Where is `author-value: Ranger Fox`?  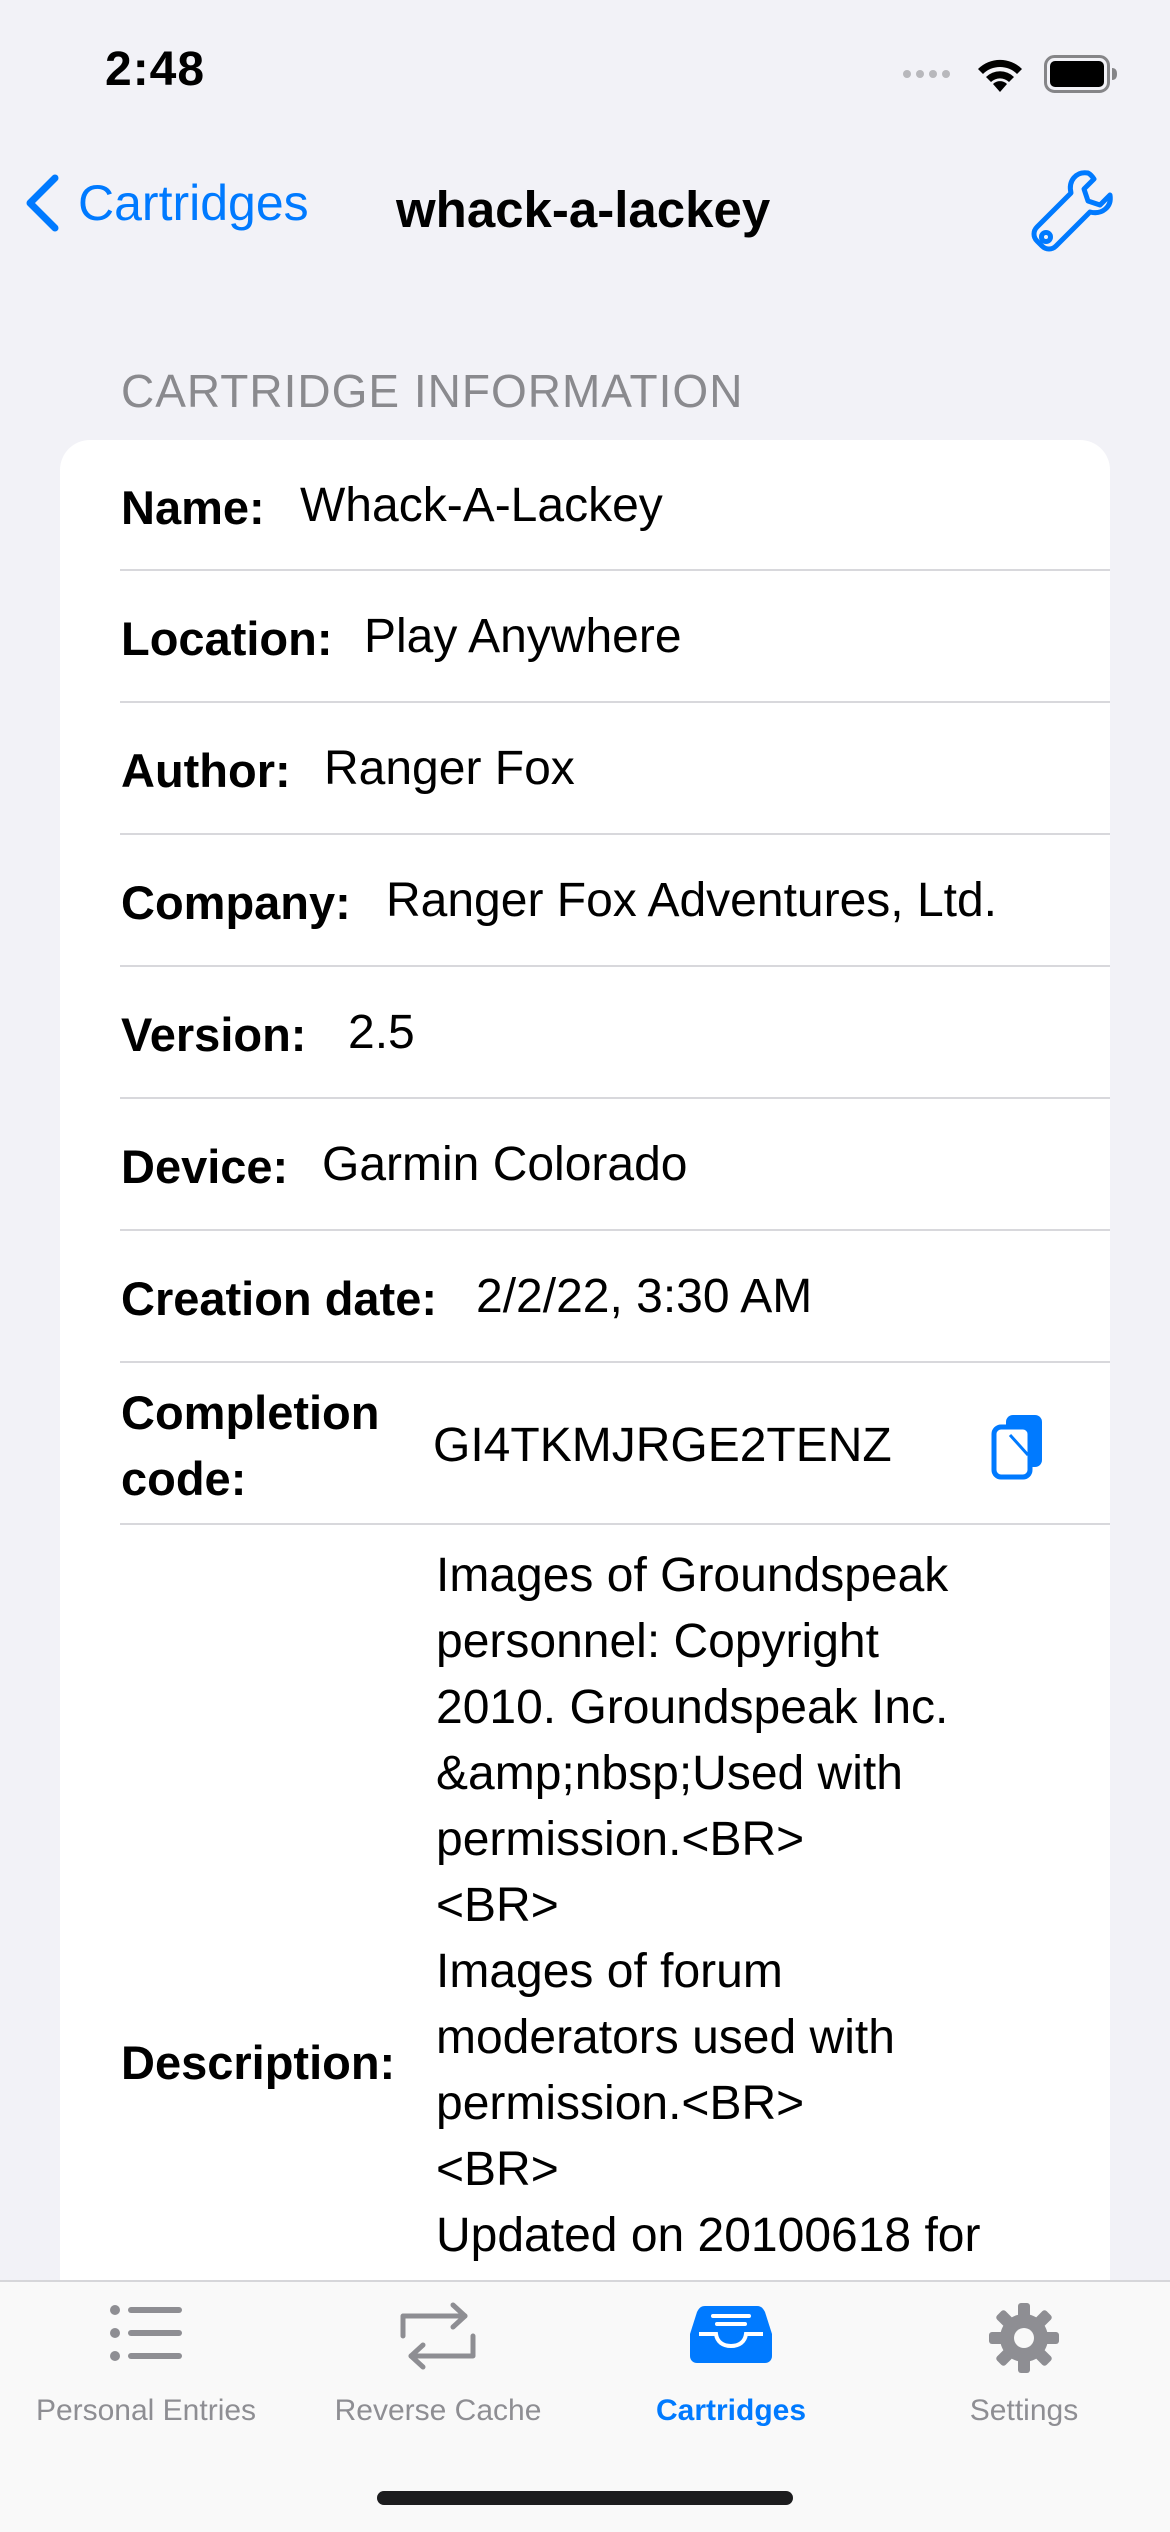
author-value: Ranger Fox is located at coordinates (449, 768).